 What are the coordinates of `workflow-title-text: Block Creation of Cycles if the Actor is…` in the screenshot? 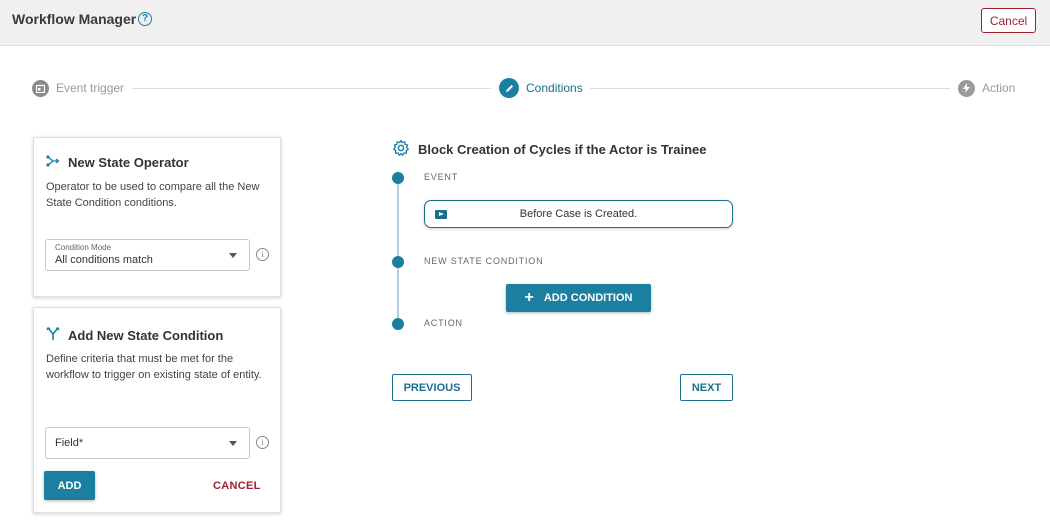 It's located at (562, 149).